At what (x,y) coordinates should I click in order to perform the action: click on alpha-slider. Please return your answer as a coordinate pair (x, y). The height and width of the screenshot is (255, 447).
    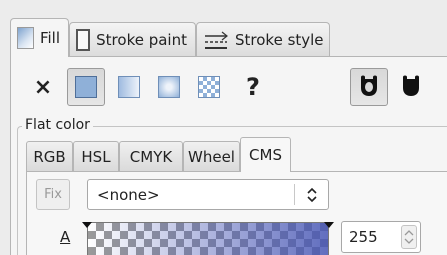
    Looking at the image, I should click on (208, 238).